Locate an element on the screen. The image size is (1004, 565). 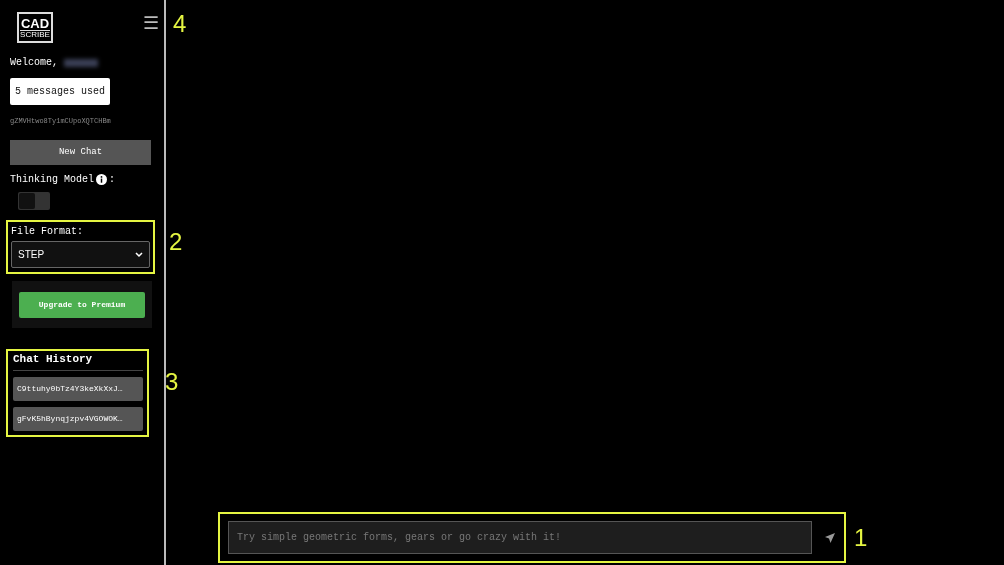
field-label: File Format: is located at coordinates (47, 232).